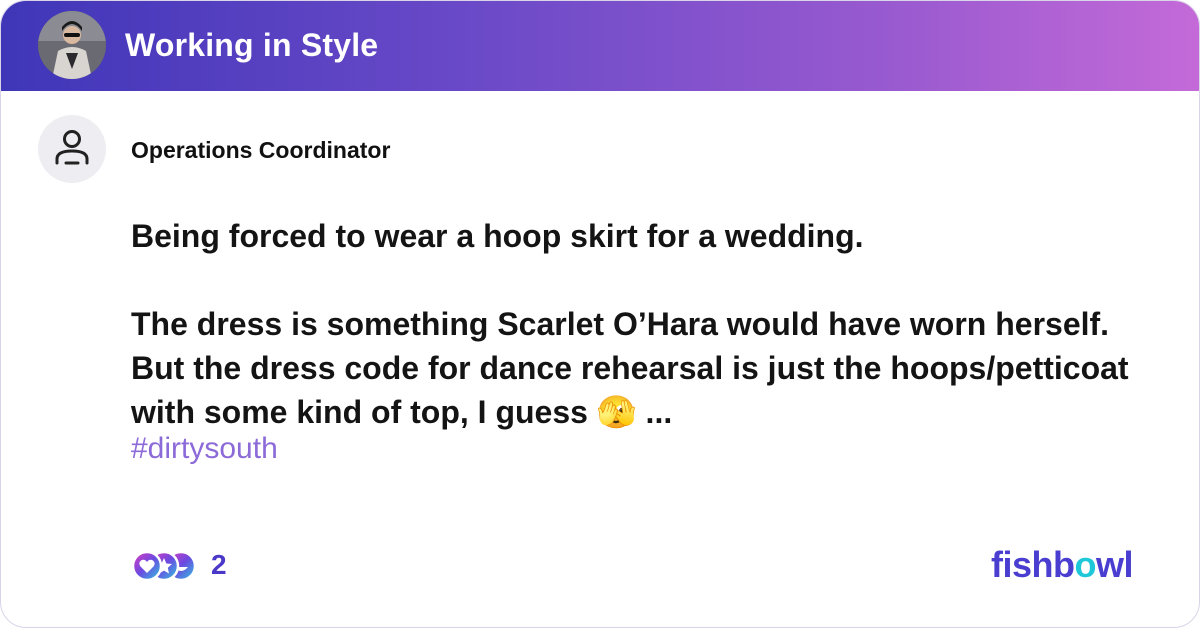 This screenshot has height=628, width=1200. I want to click on group-avatar, so click(72, 45).